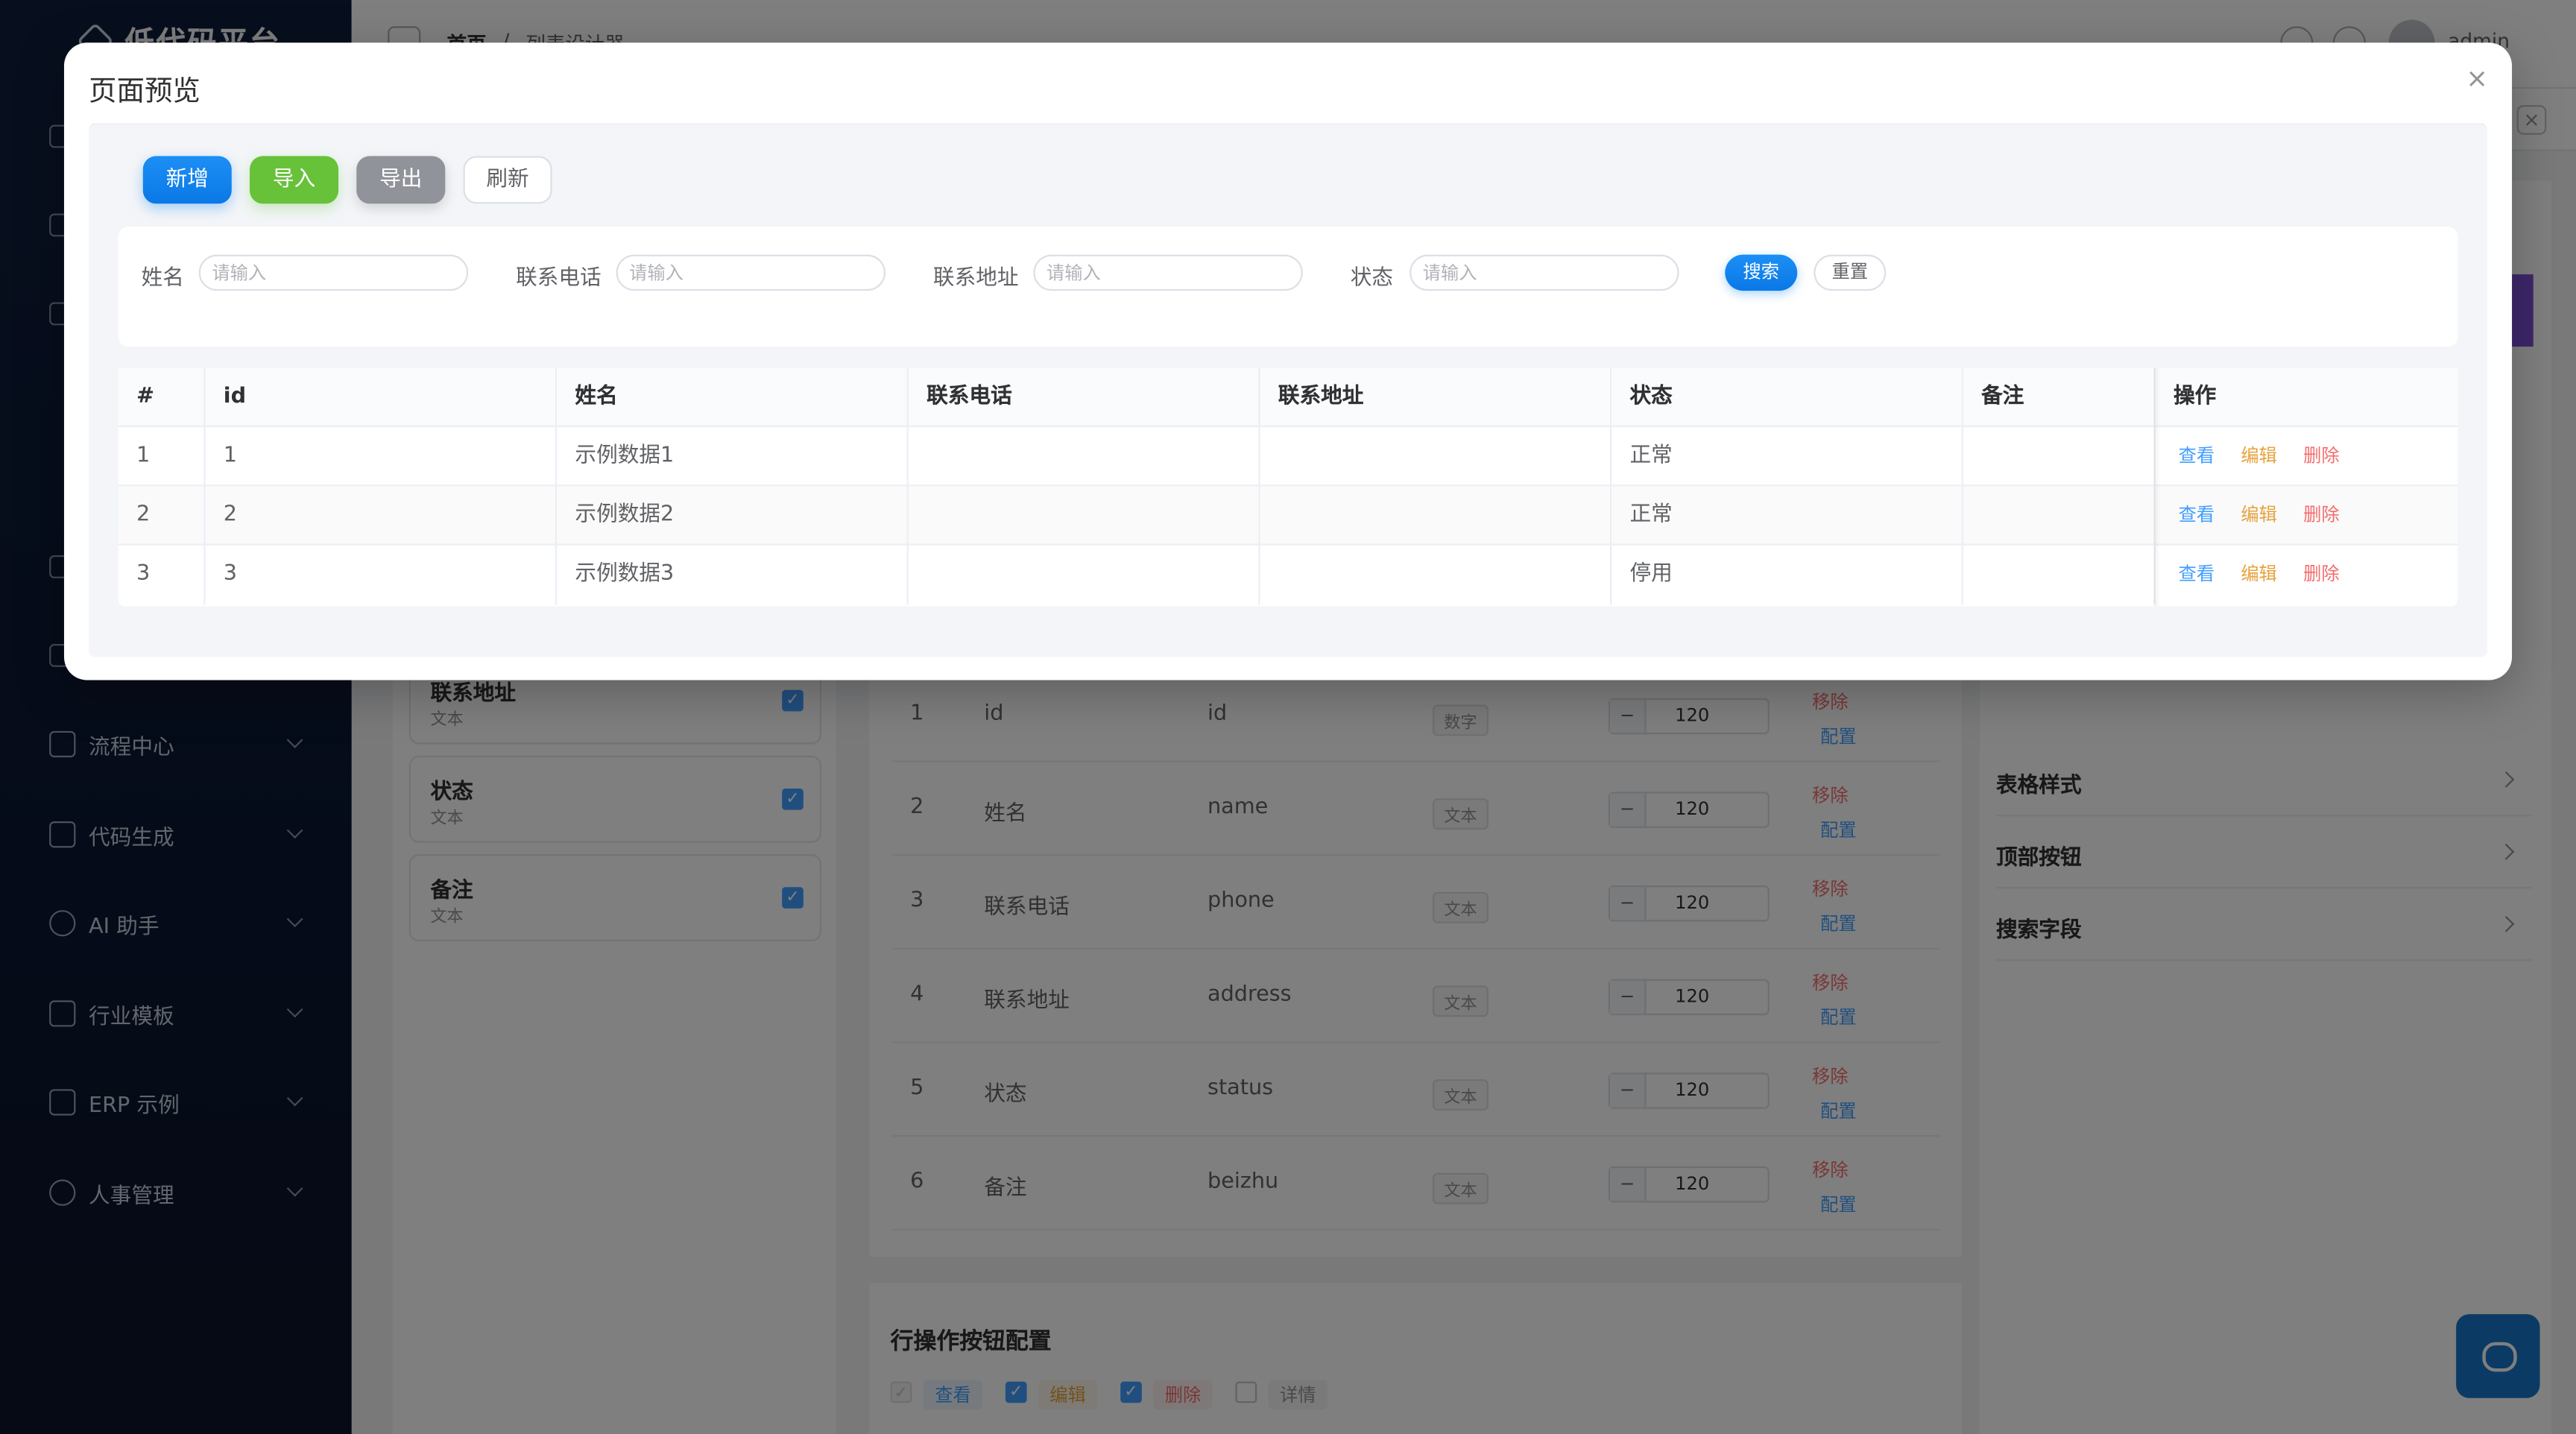 The image size is (2576, 1434). I want to click on search-input-phone, so click(751, 272).